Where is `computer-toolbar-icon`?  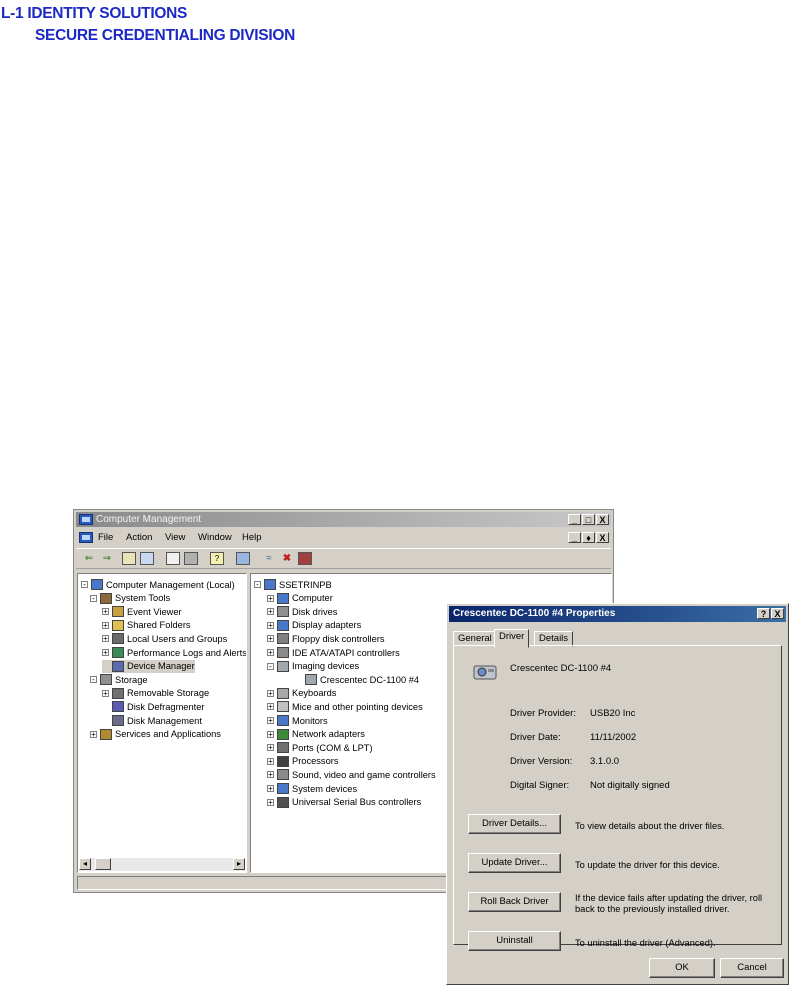 computer-toolbar-icon is located at coordinates (243, 558).